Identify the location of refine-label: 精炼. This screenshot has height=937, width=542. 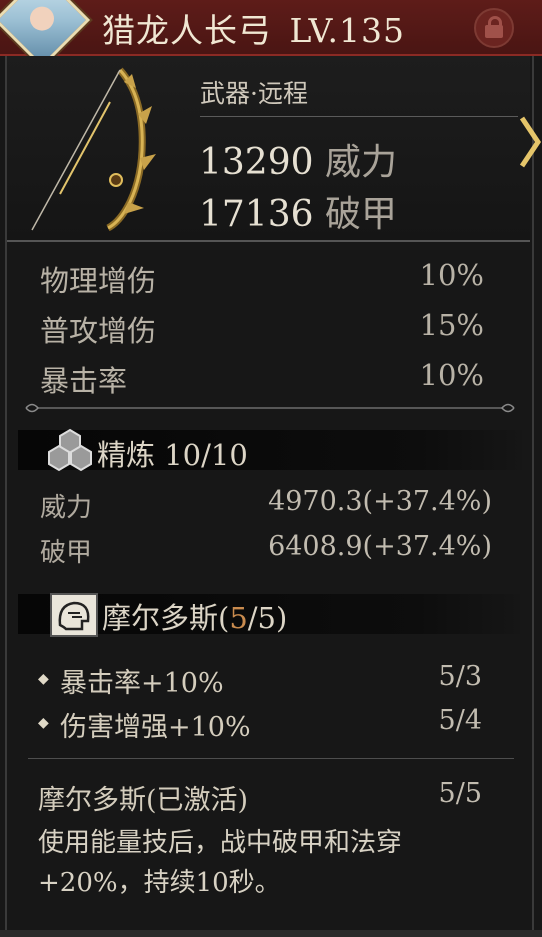
(126, 455).